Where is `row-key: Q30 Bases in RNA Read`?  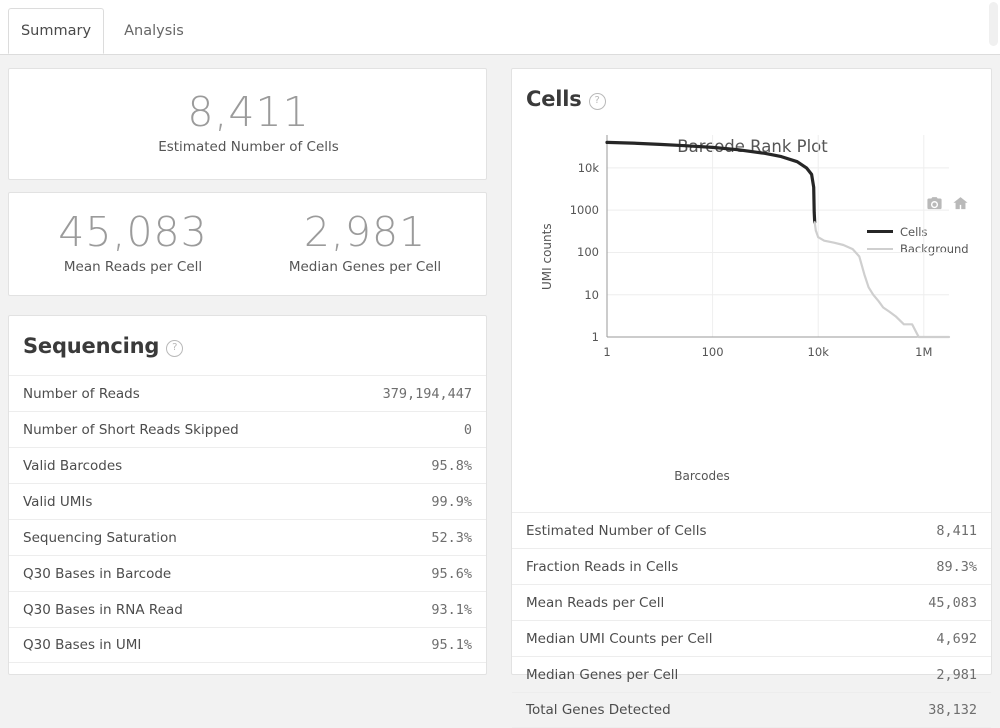 row-key: Q30 Bases in RNA Read is located at coordinates (103, 609).